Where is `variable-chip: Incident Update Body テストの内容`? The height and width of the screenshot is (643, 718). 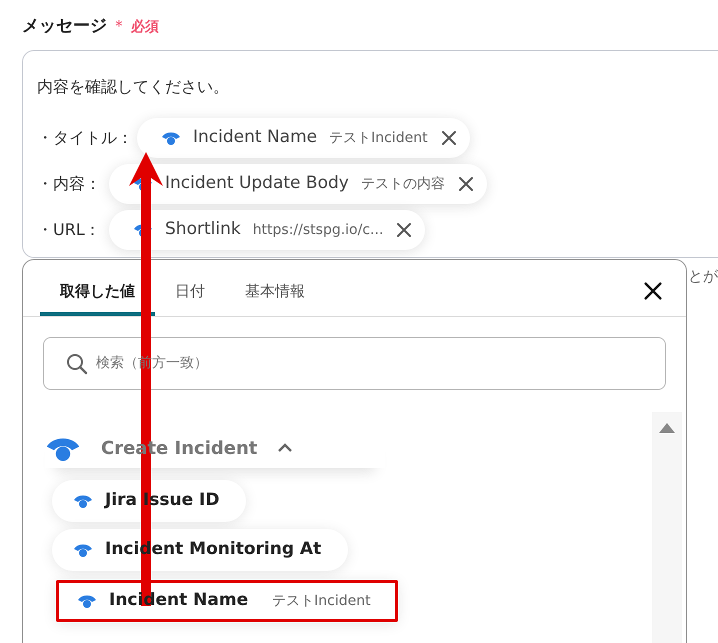 variable-chip: Incident Update Body テストの内容 is located at coordinates (298, 184).